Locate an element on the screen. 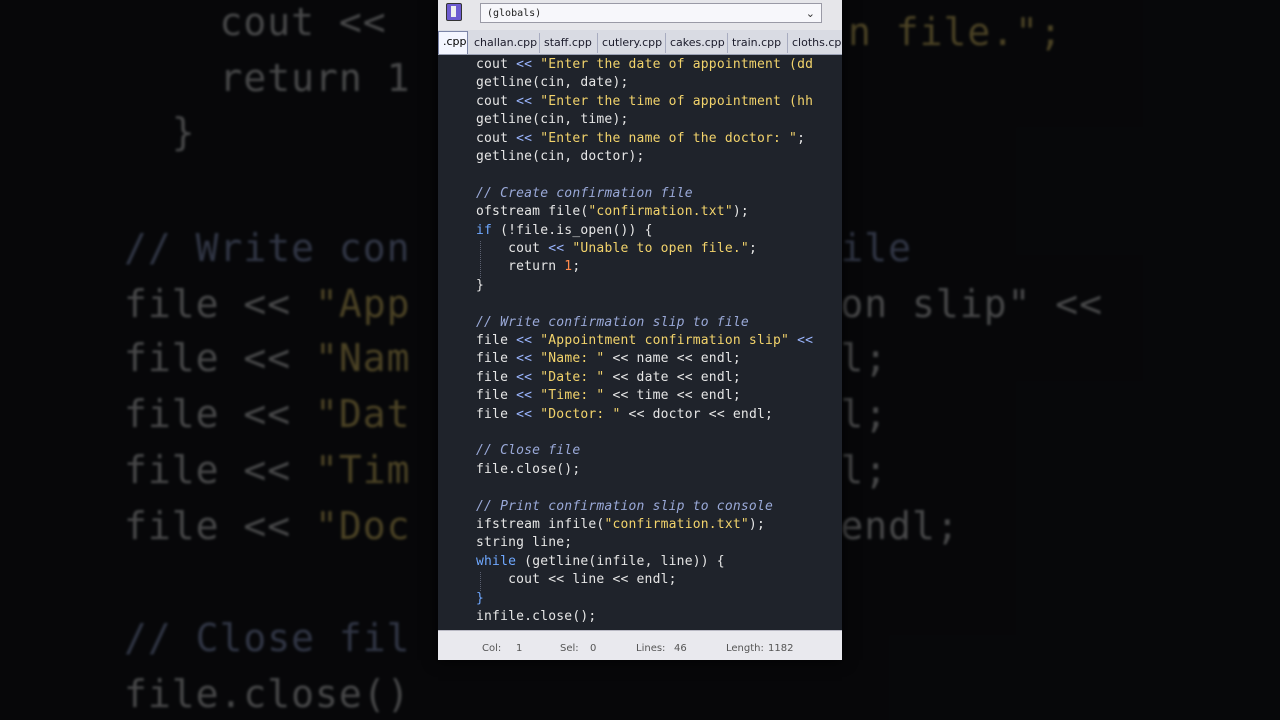 The width and height of the screenshot is (1280, 720). status-col-label: Col: is located at coordinates (492, 648).